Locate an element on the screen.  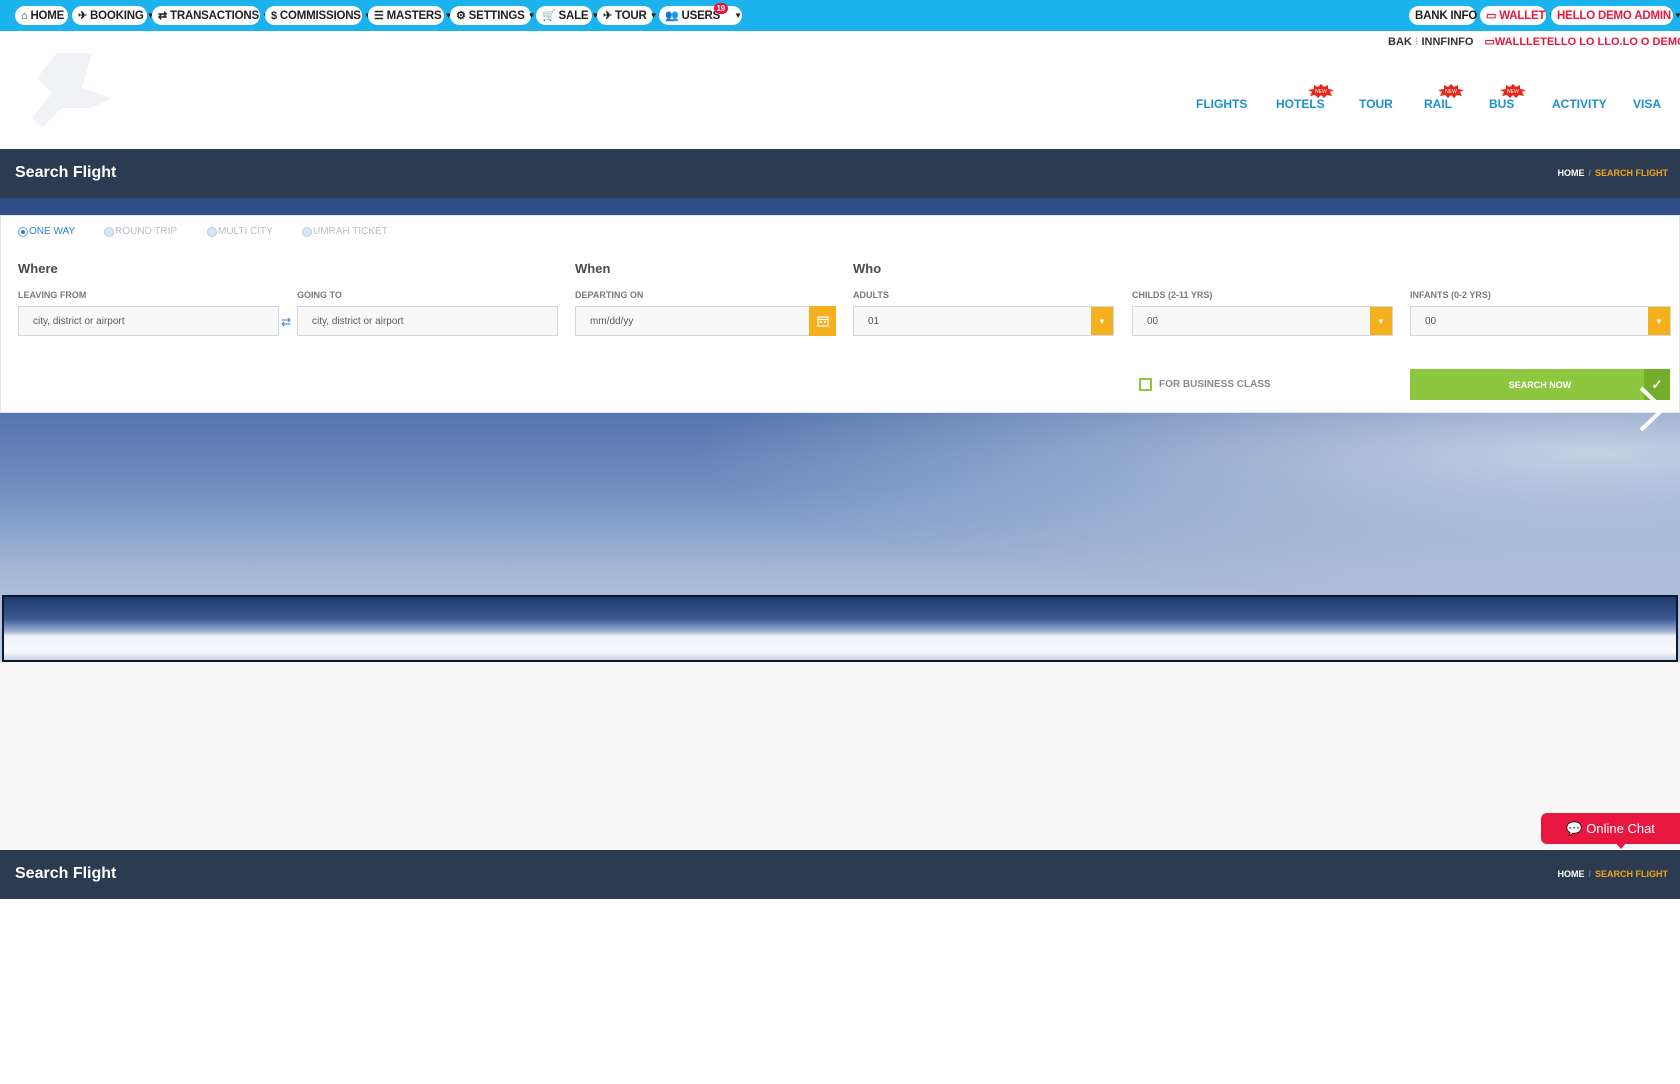
going-to-input: city, district or airport is located at coordinates (427, 321).